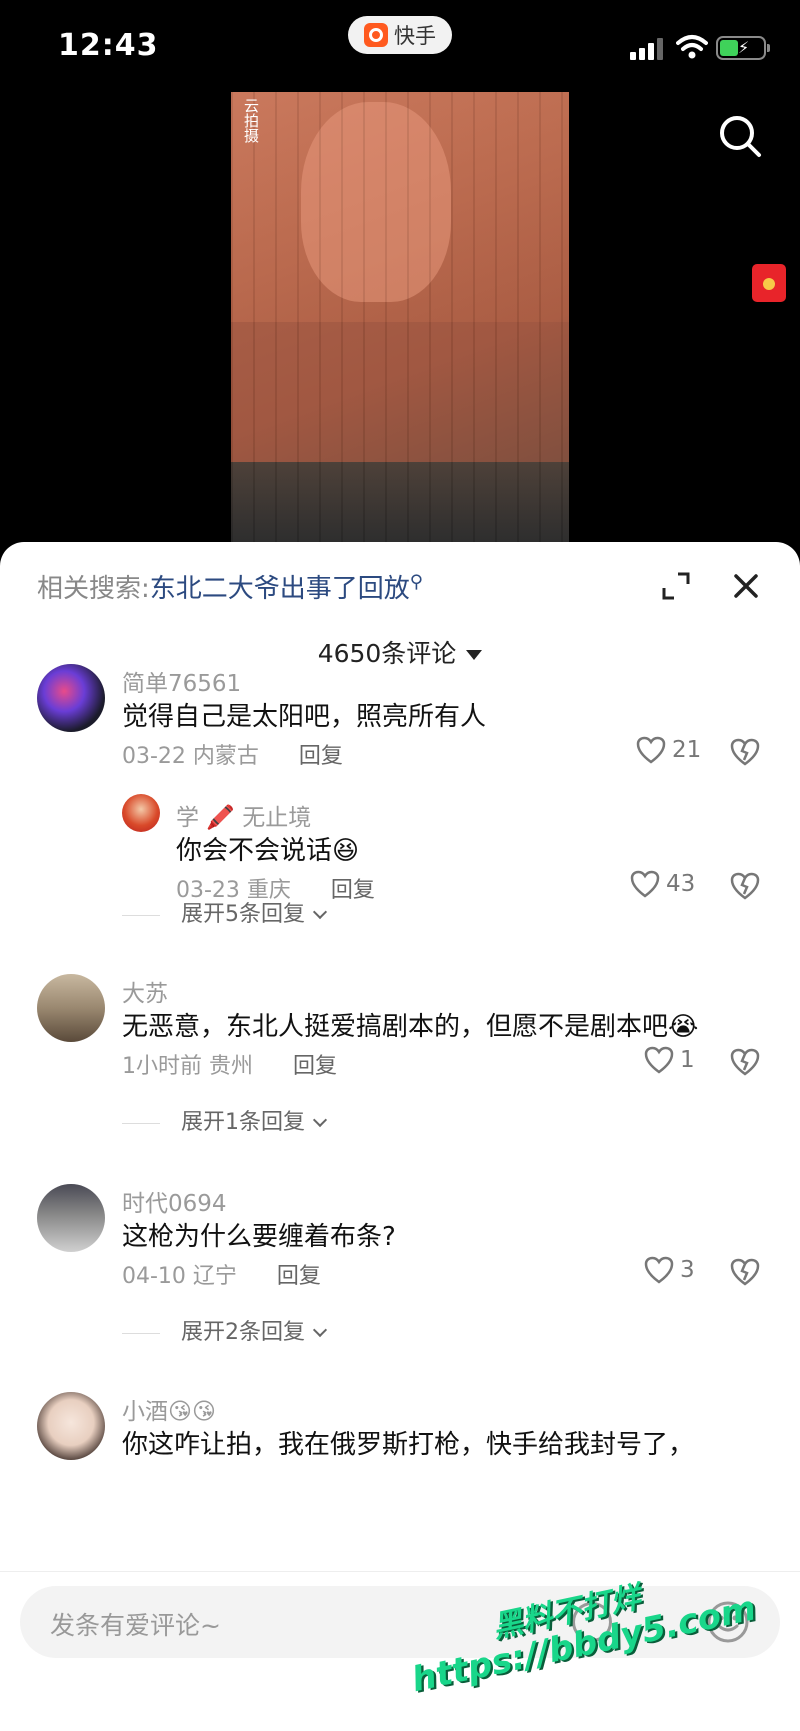  I want to click on comment-date: 03-22 内蒙古, so click(190, 756).